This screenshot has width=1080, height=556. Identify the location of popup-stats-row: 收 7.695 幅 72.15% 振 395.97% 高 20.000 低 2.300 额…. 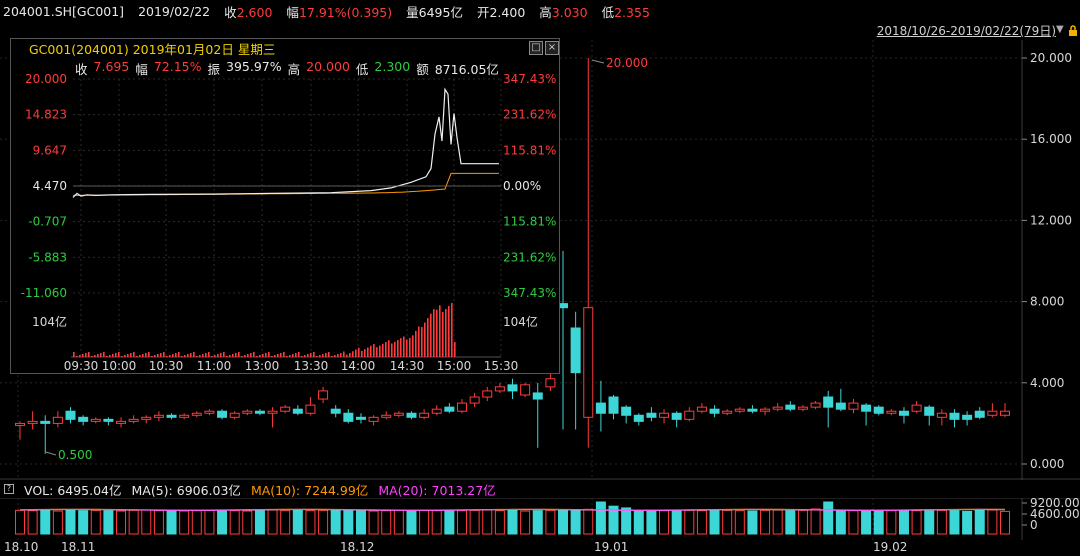
(287, 68).